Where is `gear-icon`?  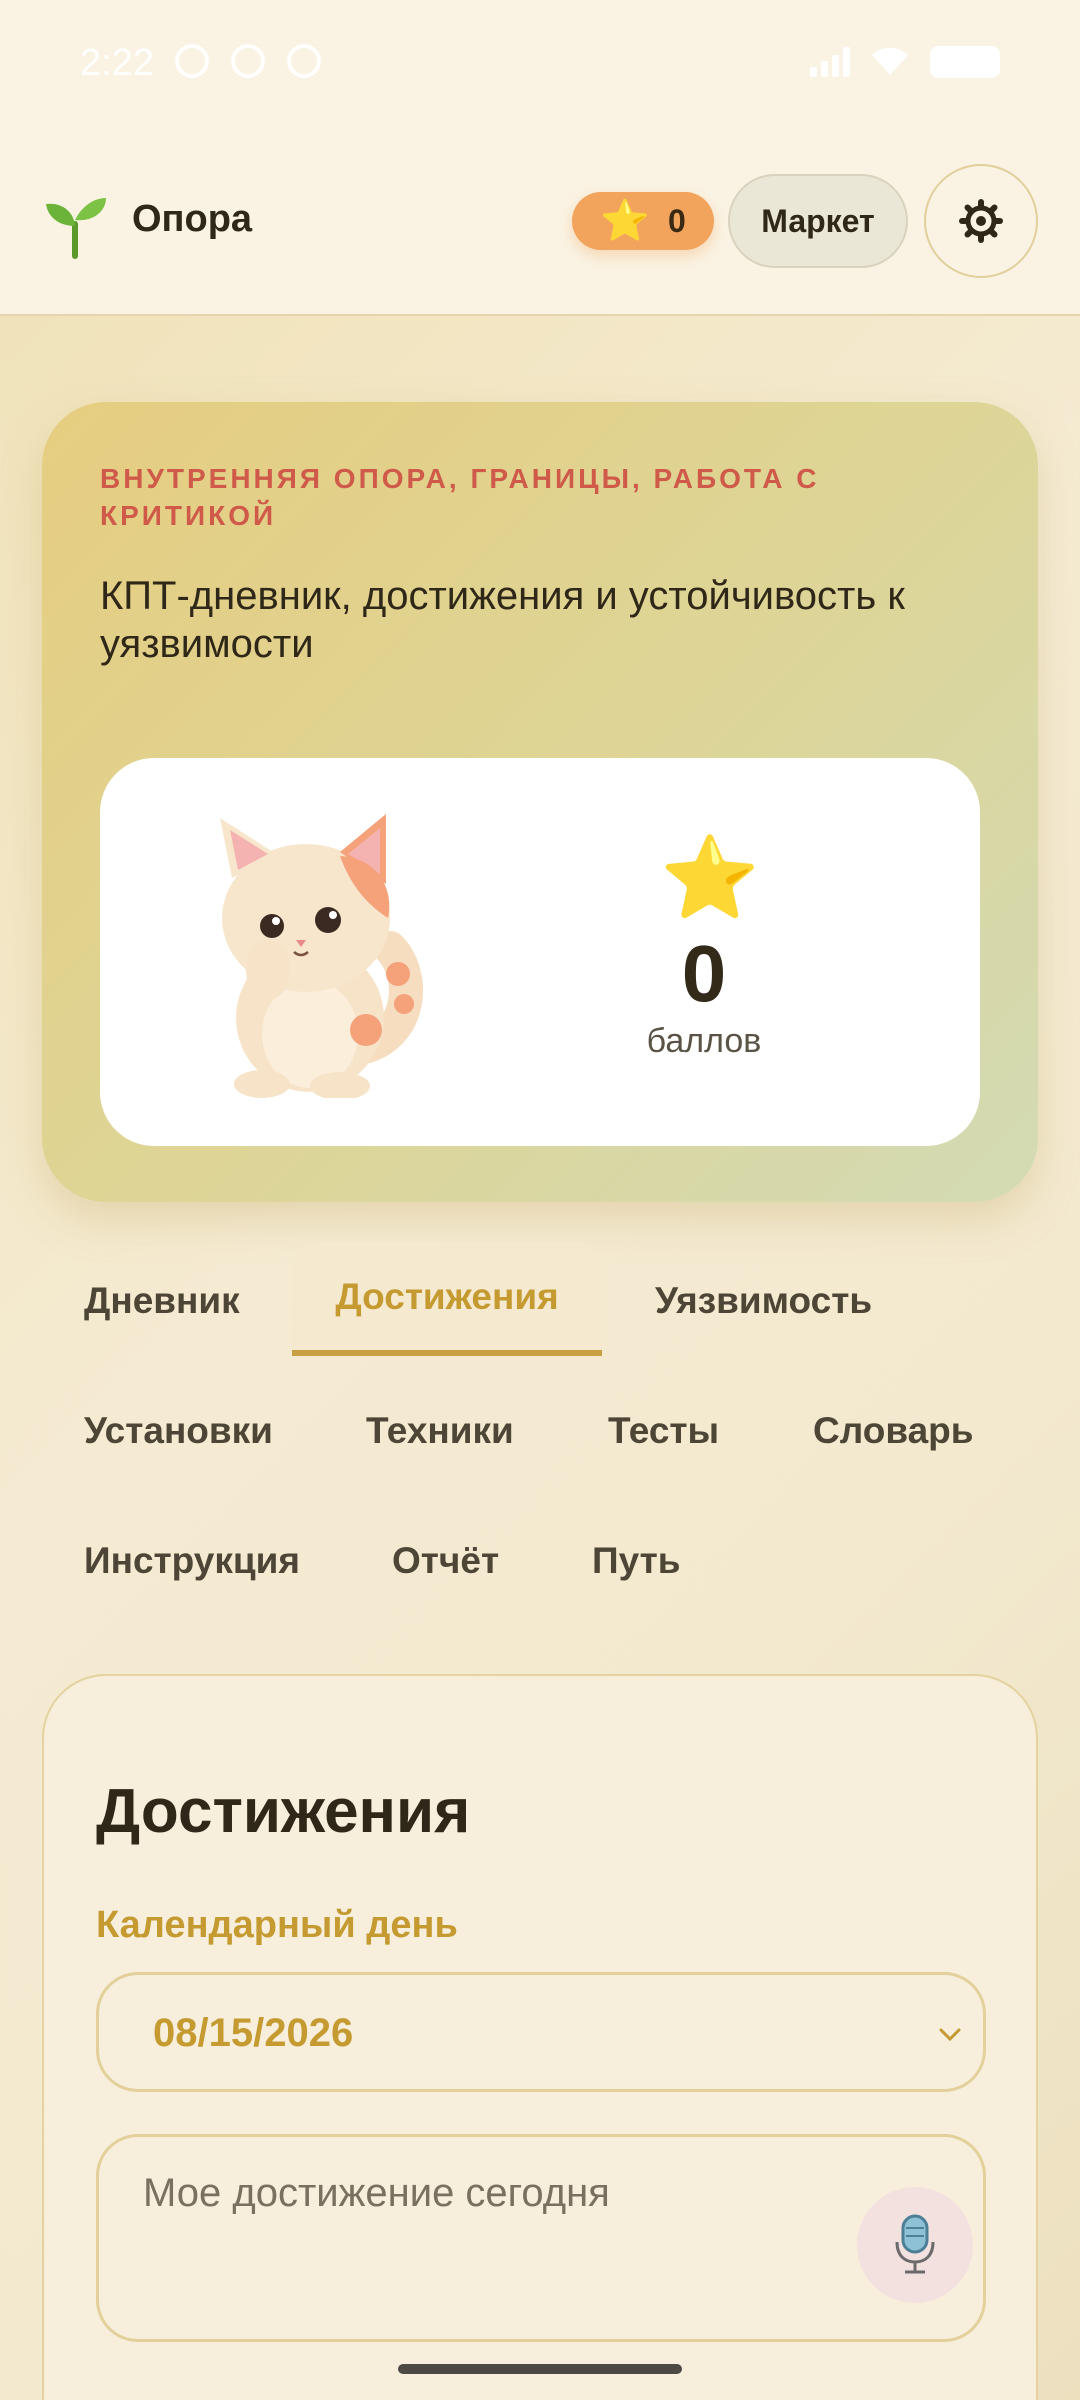 gear-icon is located at coordinates (981, 221).